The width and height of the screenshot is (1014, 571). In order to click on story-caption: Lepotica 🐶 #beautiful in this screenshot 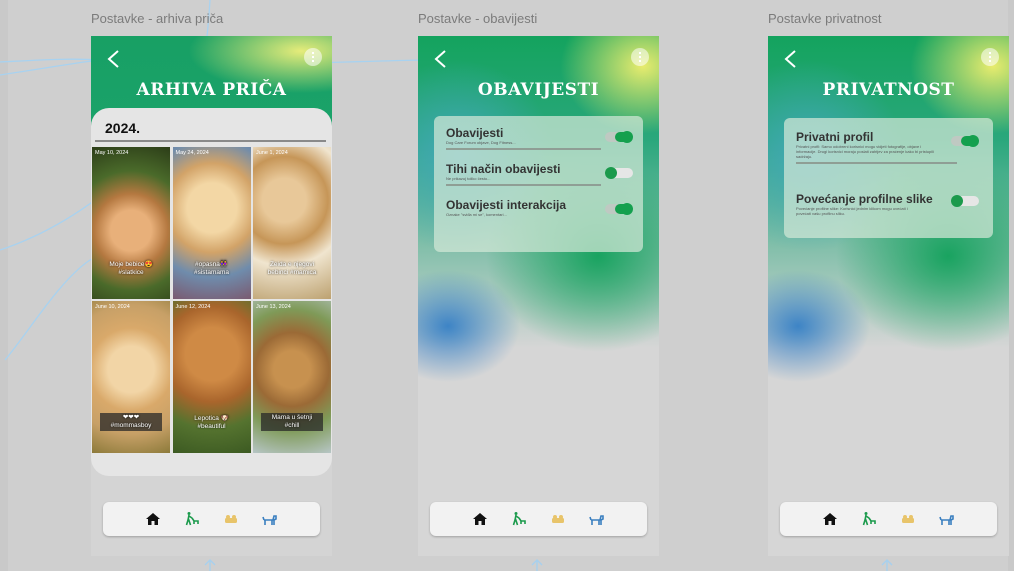, I will do `click(211, 422)`.